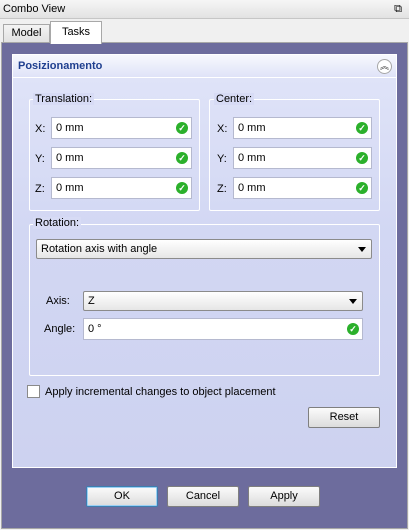  Describe the element at coordinates (121, 128) in the screenshot. I see `translation-x-field: 0 mm ✓` at that location.